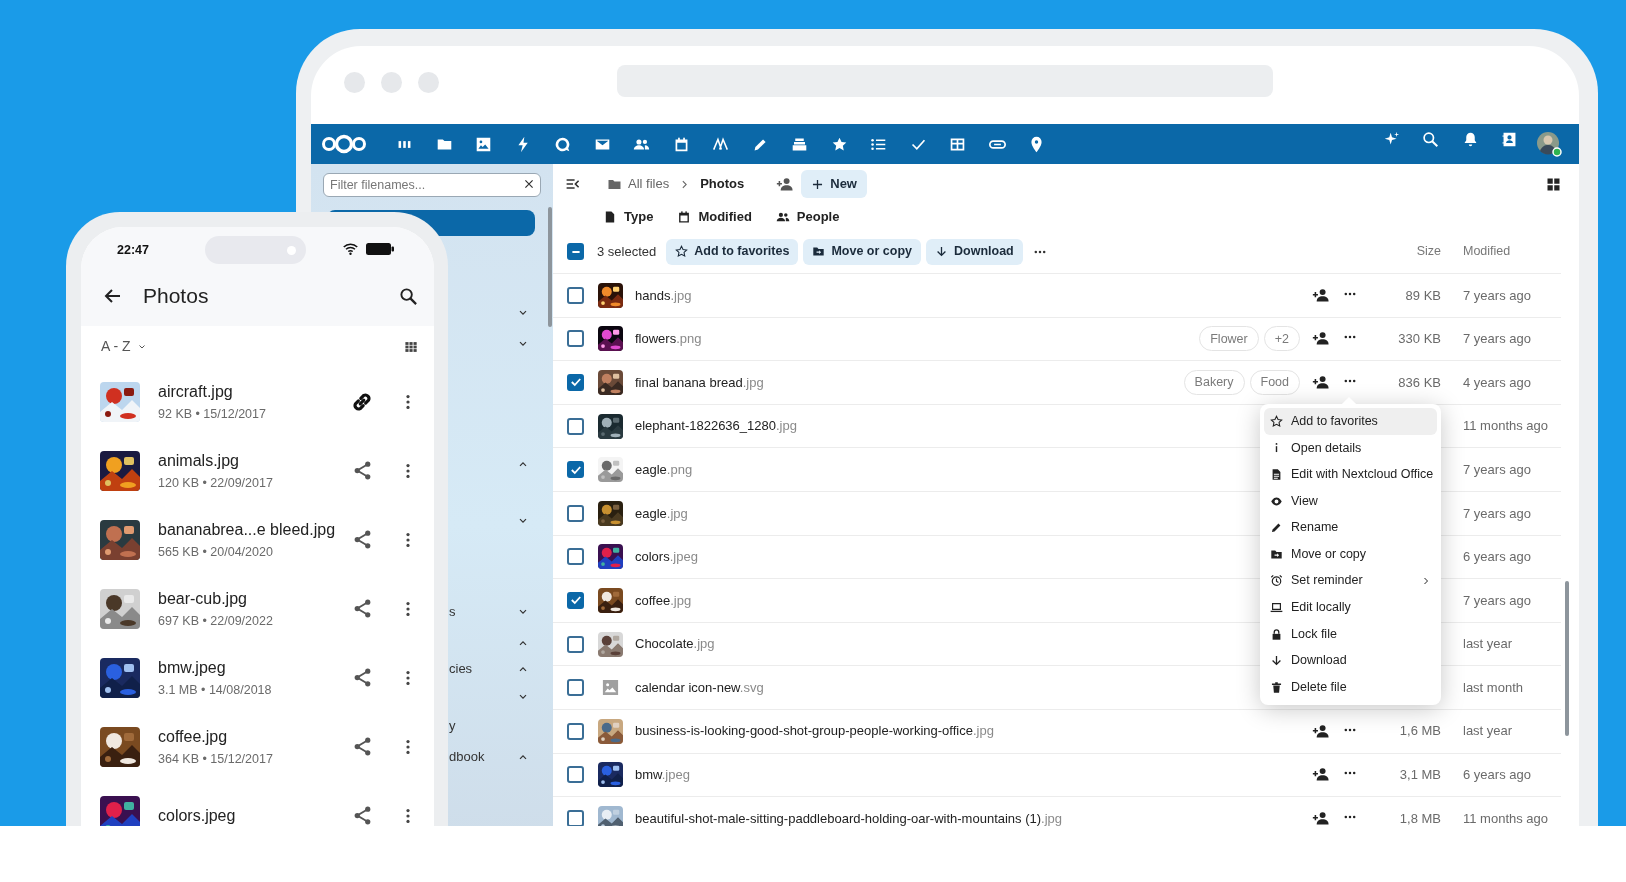  Describe the element at coordinates (819, 251) in the screenshot. I see `folder-icon` at that location.